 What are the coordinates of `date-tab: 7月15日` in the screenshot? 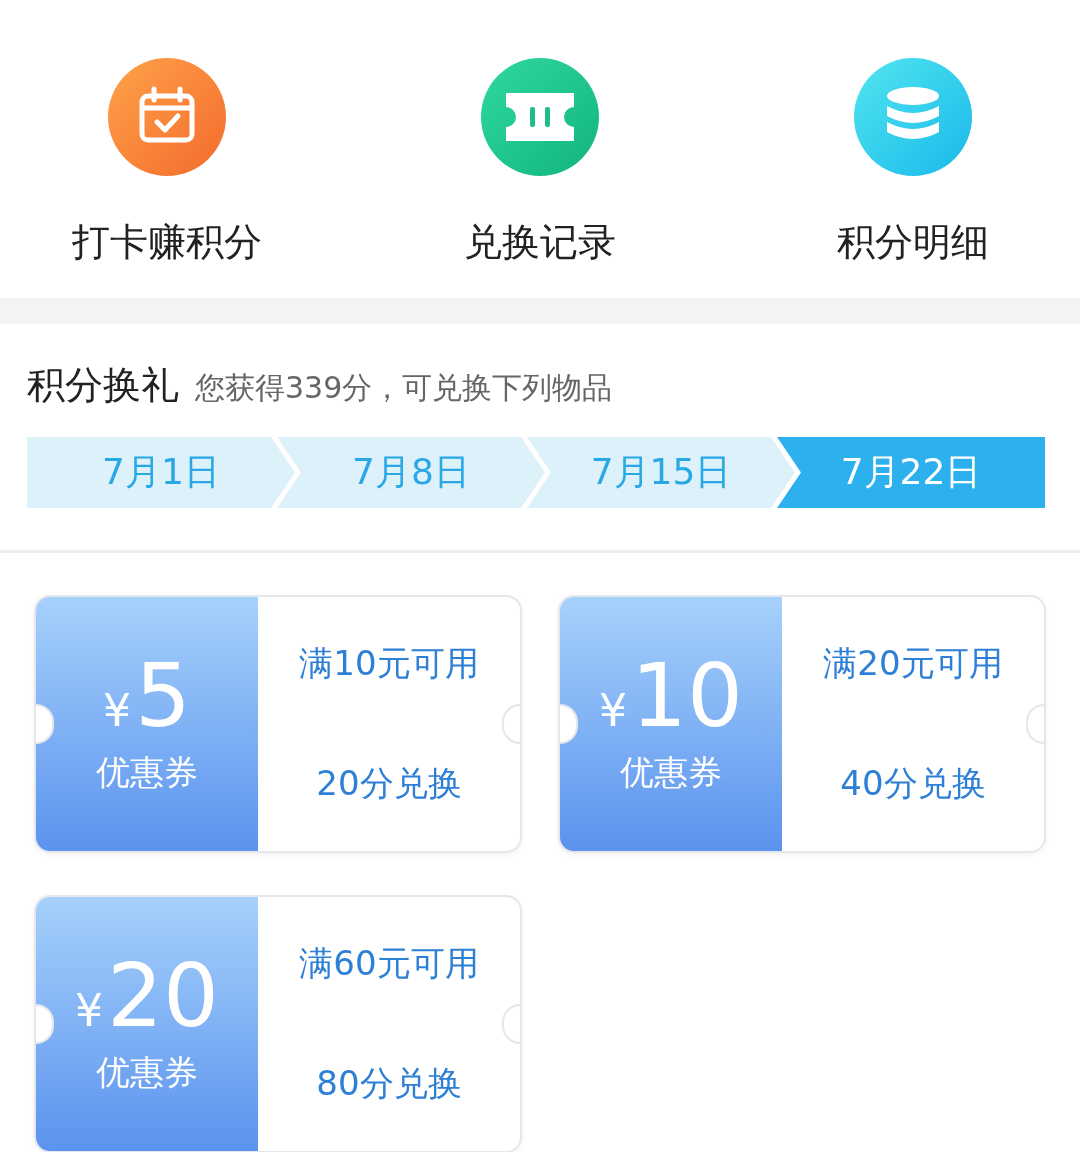 It's located at (661, 472).